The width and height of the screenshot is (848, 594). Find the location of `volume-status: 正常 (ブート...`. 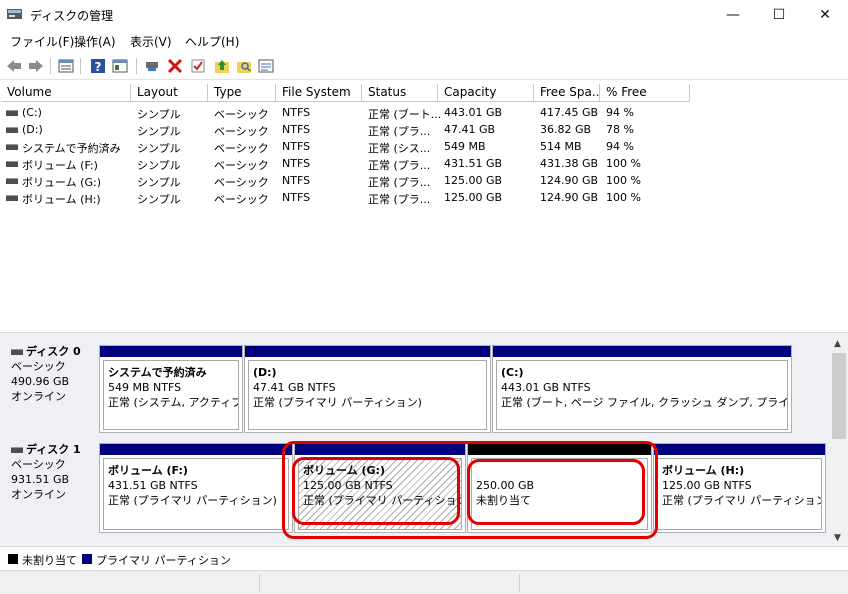

volume-status: 正常 (ブート... is located at coordinates (405, 114).